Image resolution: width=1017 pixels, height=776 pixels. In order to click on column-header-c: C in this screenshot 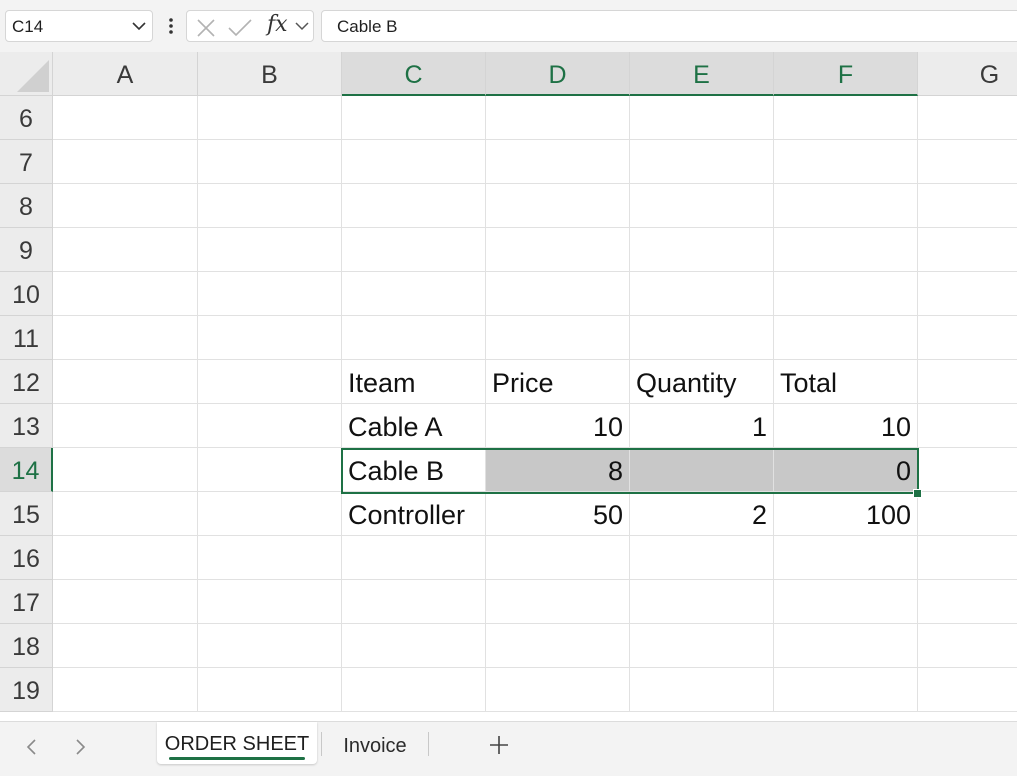, I will do `click(414, 74)`.